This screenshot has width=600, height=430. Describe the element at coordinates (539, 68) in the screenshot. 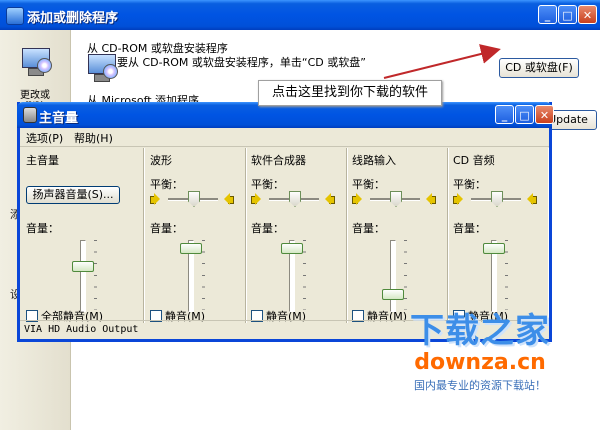

I see `cd-or-floppy-button: CD 或软盘(F)` at that location.